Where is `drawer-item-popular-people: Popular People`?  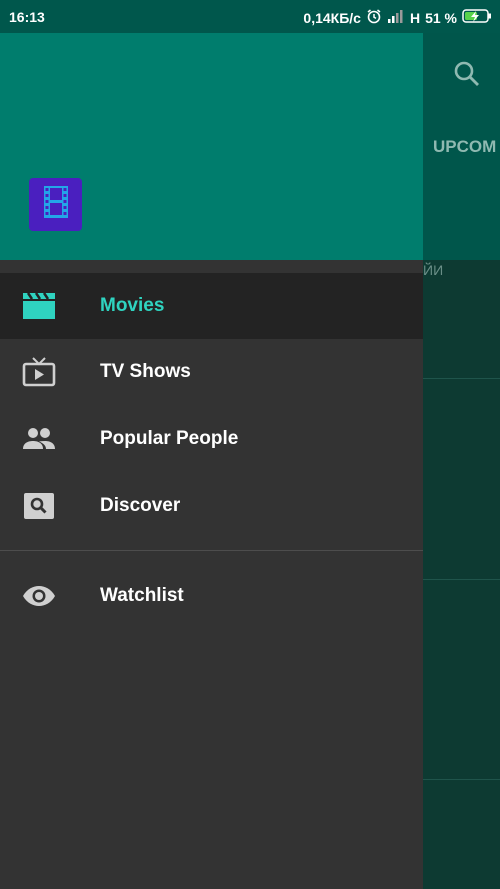
drawer-item-popular-people: Popular People is located at coordinates (211, 439).